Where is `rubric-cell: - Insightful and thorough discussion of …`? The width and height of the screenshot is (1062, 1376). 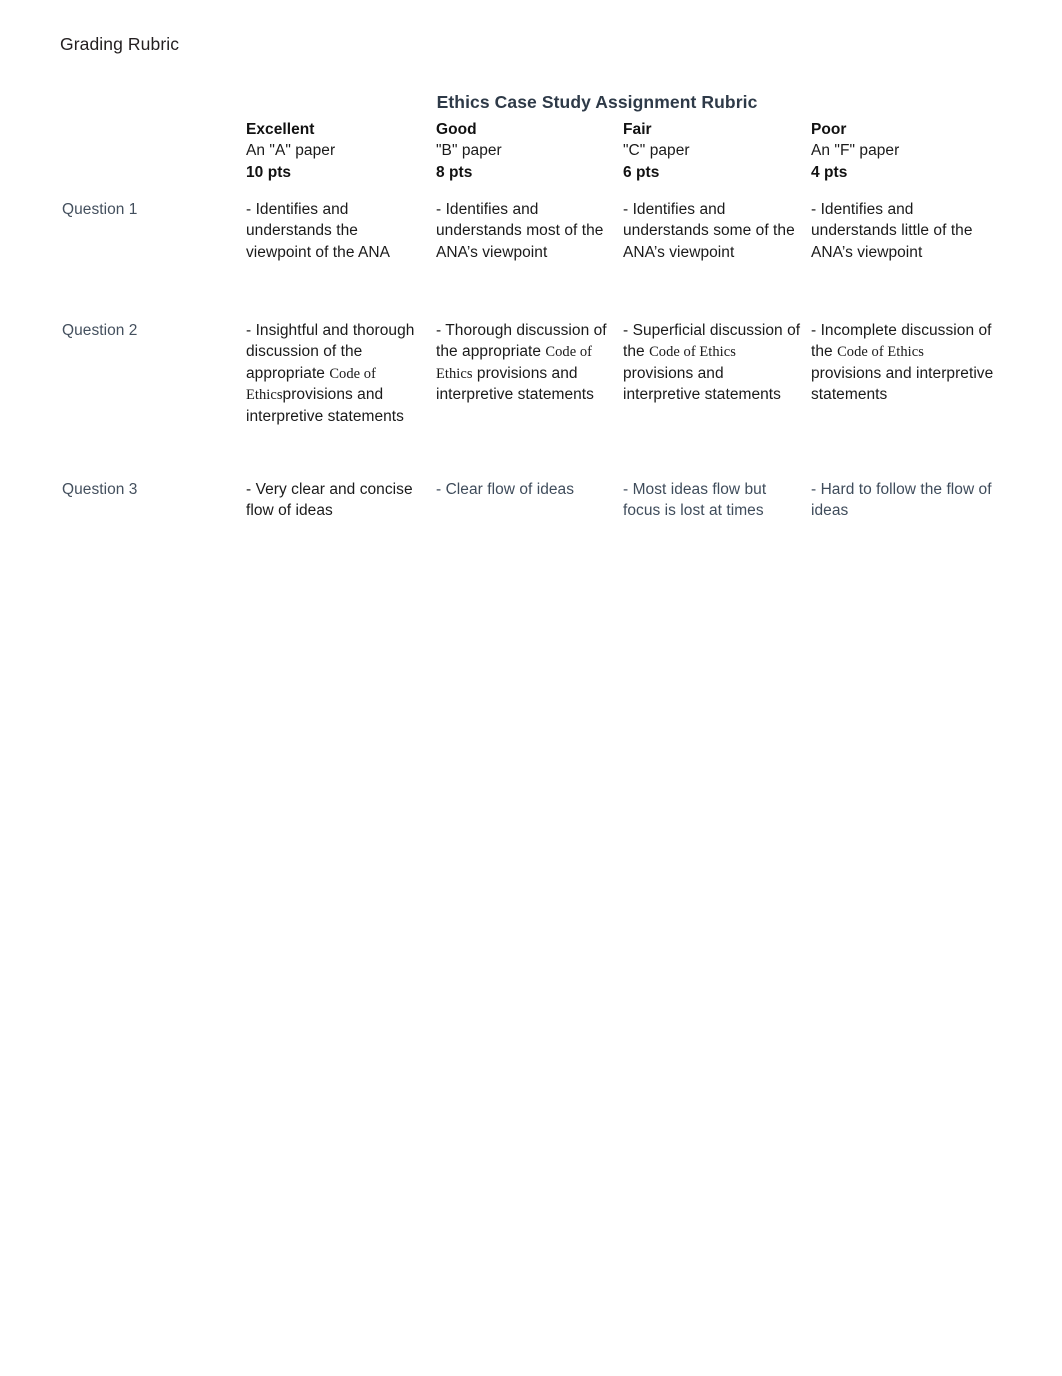
rubric-cell: - Insightful and thorough discussion of … is located at coordinates (334, 373).